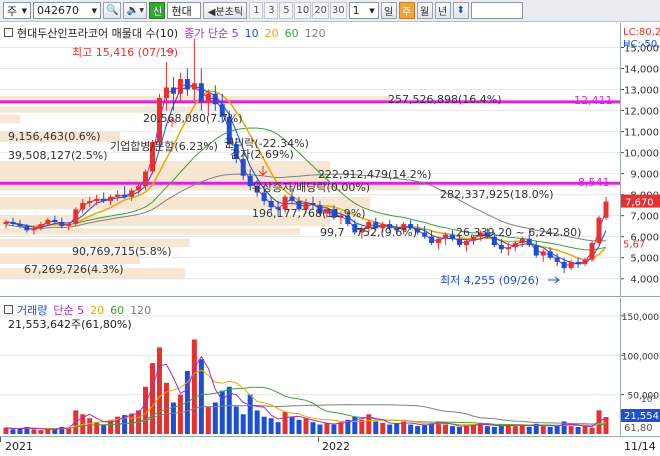 The width and height of the screenshot is (660, 456). What do you see at coordinates (332, 232) in the screenshot?
I see `vp-label: 99,7` at bounding box center [332, 232].